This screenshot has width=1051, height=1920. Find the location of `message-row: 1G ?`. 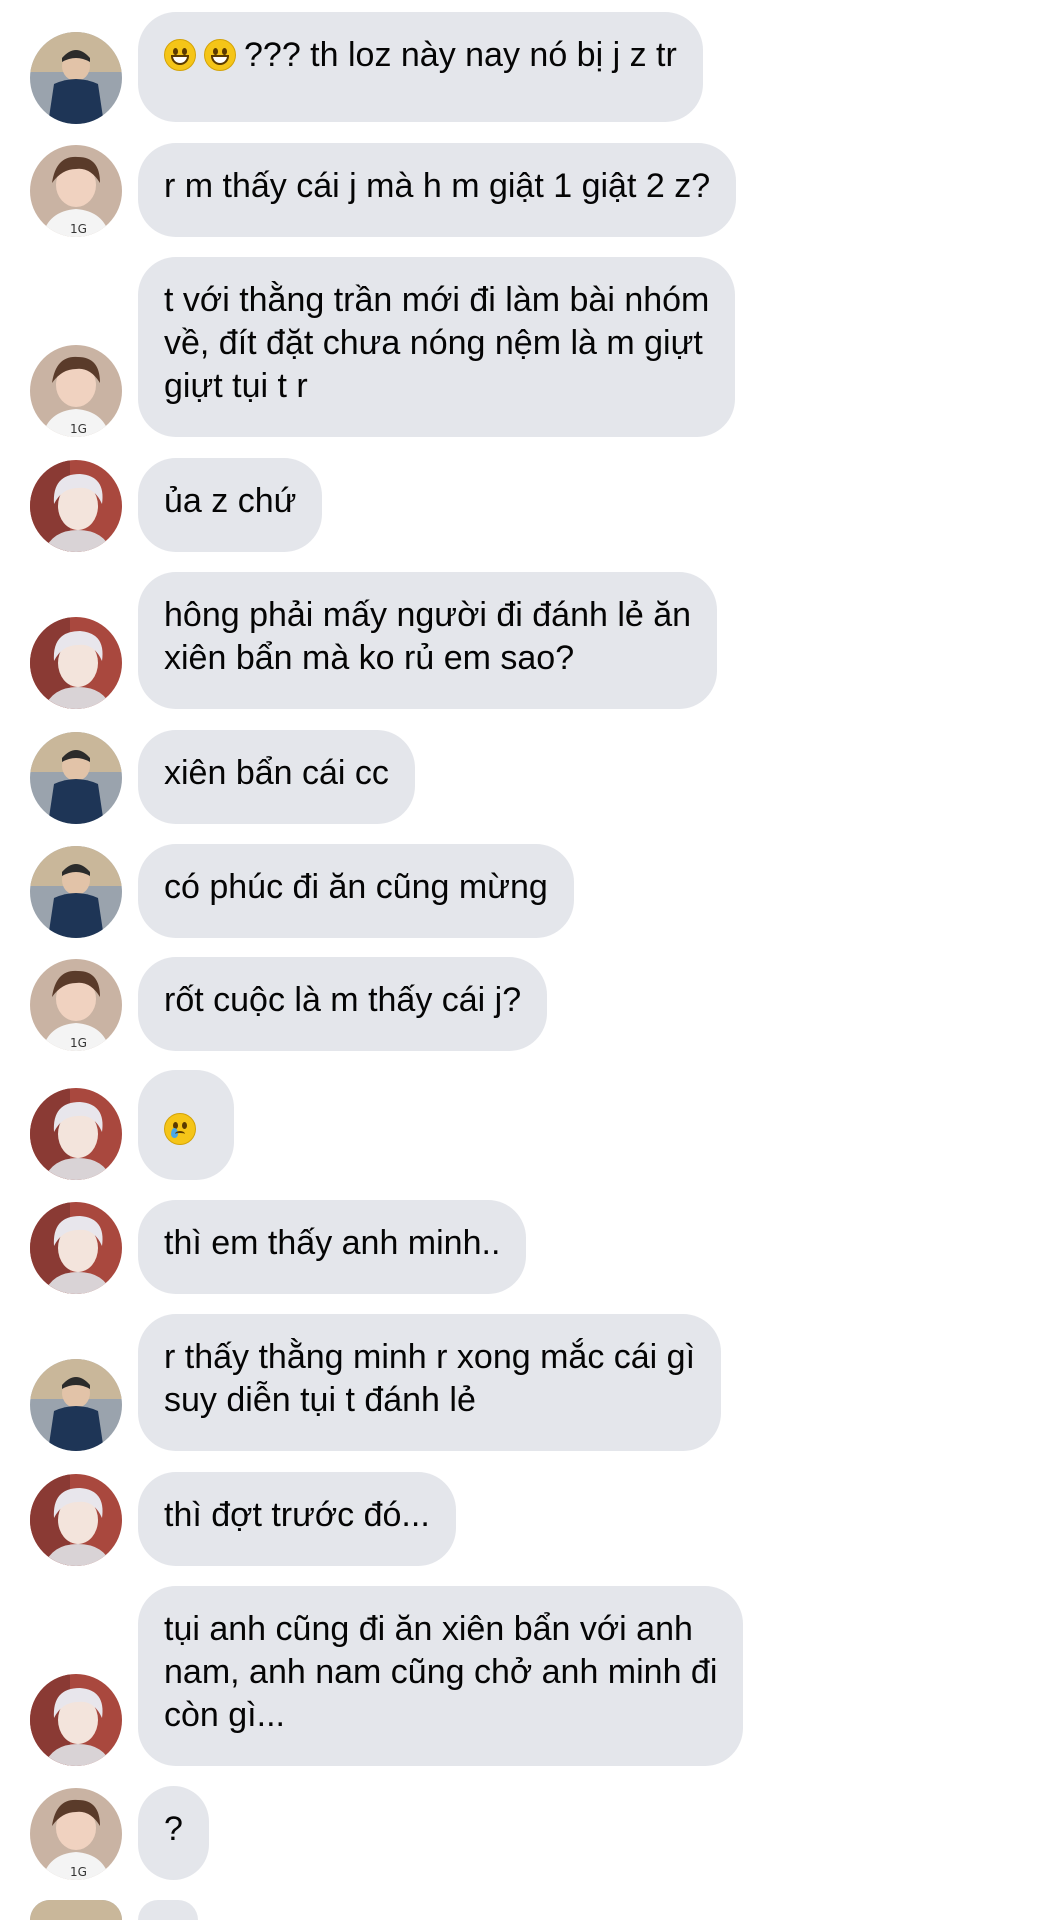

message-row: 1G ? is located at coordinates (525, 1833).